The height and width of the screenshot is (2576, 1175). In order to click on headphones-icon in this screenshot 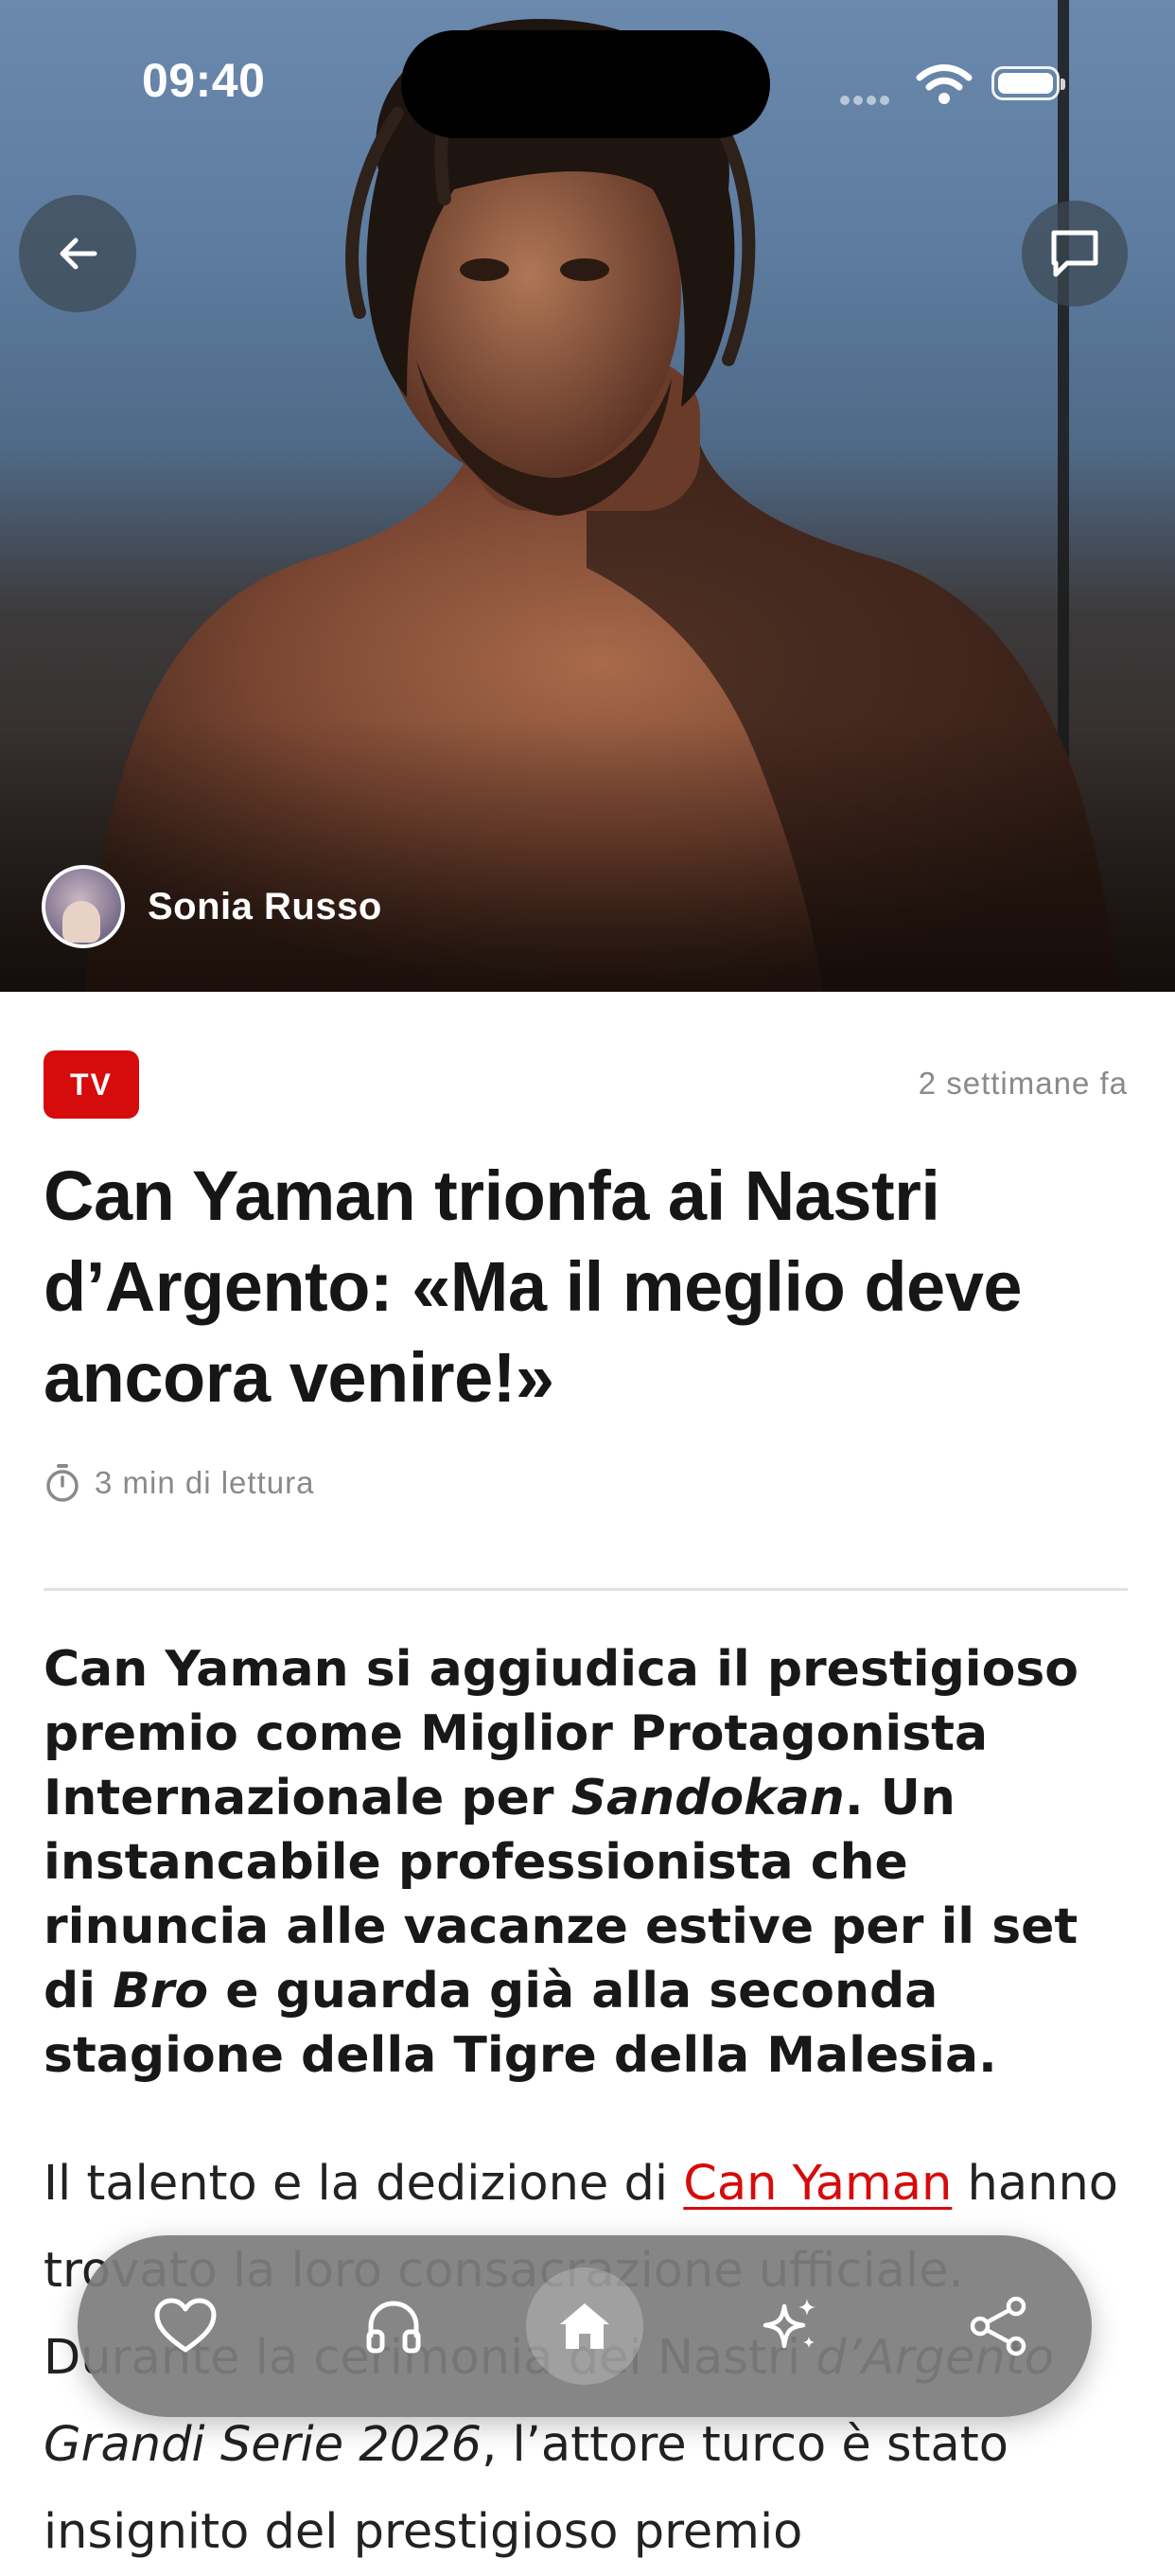, I will do `click(393, 2327)`.